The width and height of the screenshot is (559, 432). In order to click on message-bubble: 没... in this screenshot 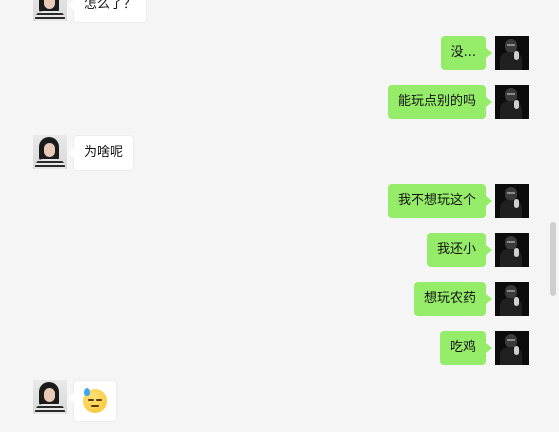, I will do `click(466, 53)`.